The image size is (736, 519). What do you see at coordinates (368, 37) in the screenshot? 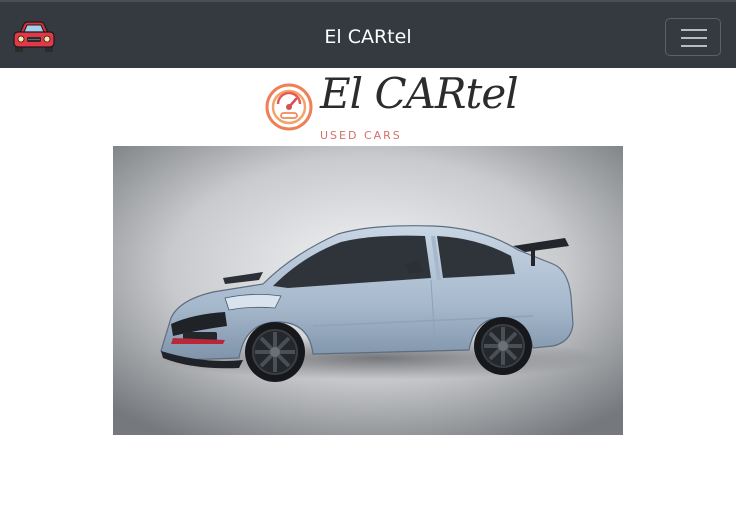
I see `nav-title: El CARtel` at bounding box center [368, 37].